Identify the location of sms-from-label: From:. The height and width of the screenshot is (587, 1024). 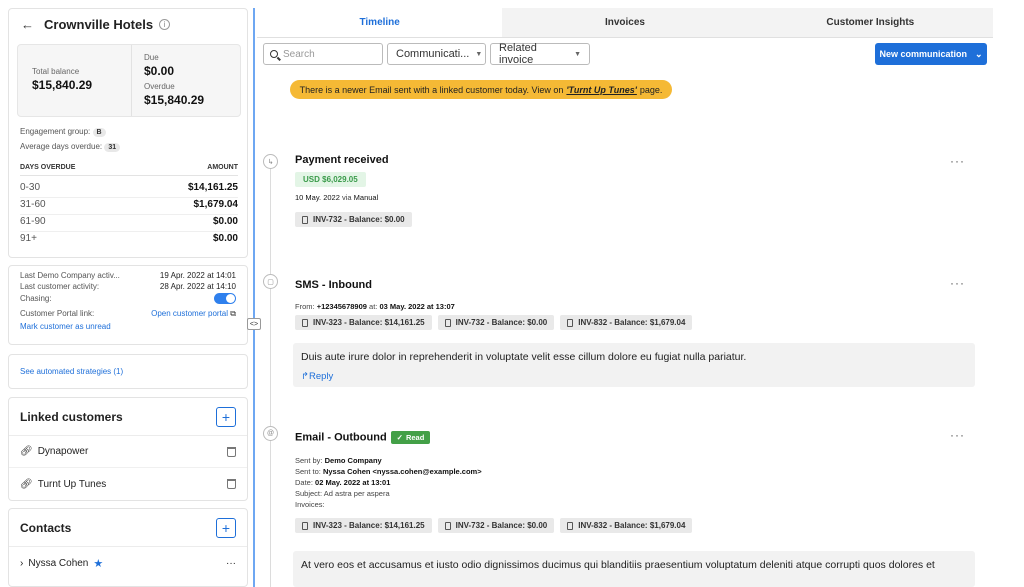
(305, 306).